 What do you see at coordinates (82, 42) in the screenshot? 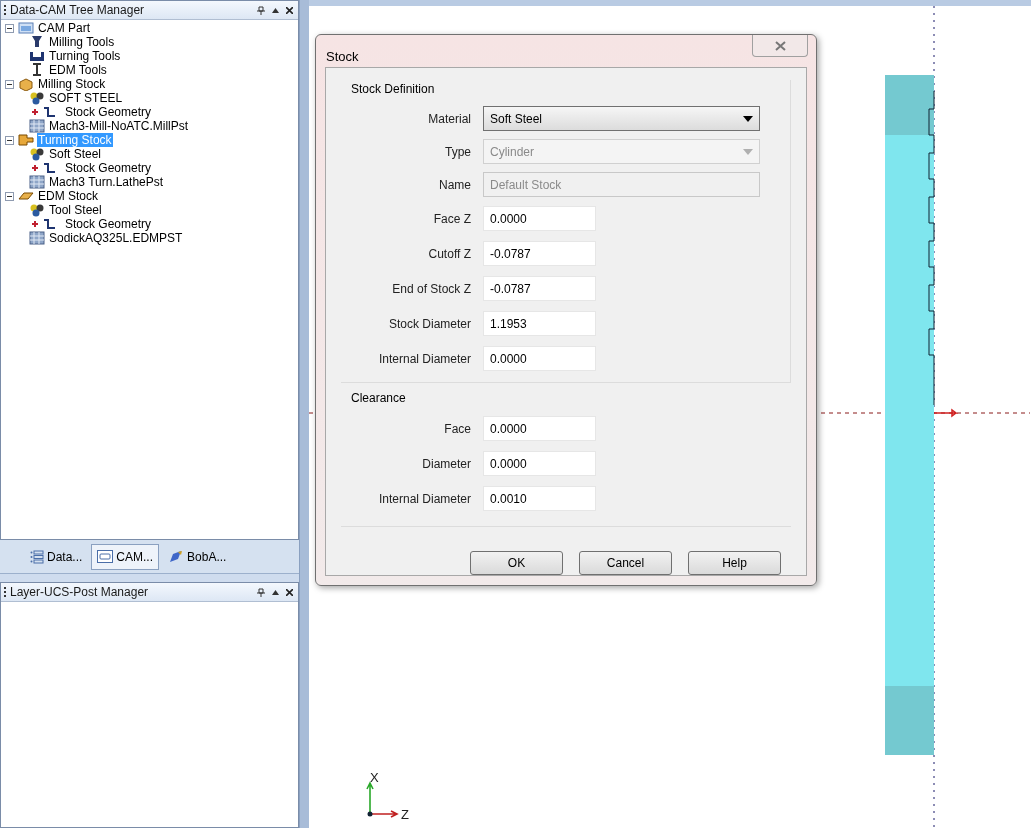
I see `tree-item: Milling Tools` at bounding box center [82, 42].